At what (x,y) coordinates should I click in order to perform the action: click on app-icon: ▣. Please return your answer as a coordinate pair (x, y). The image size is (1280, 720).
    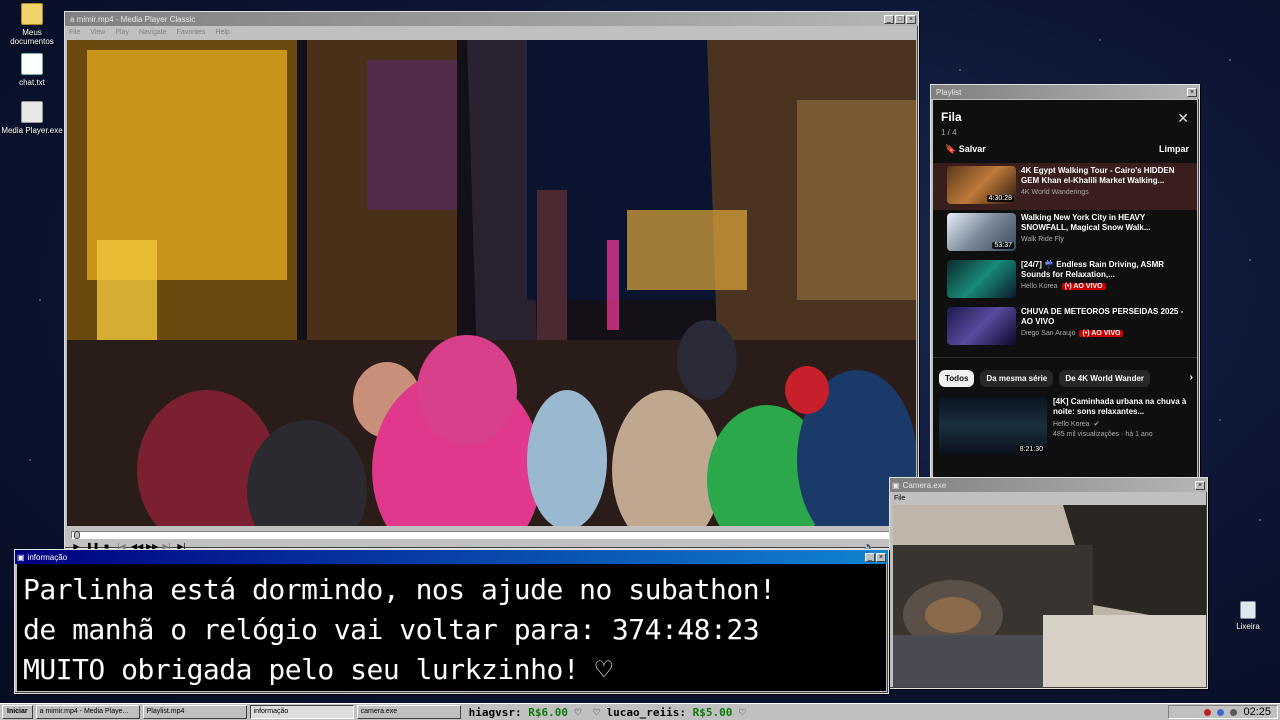
    Looking at the image, I should click on (21, 557).